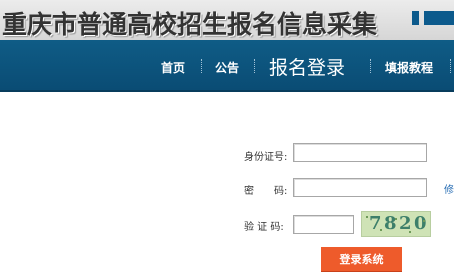 The image size is (454, 274). Describe the element at coordinates (173, 67) in the screenshot. I see `nav-home-link: 首页` at that location.